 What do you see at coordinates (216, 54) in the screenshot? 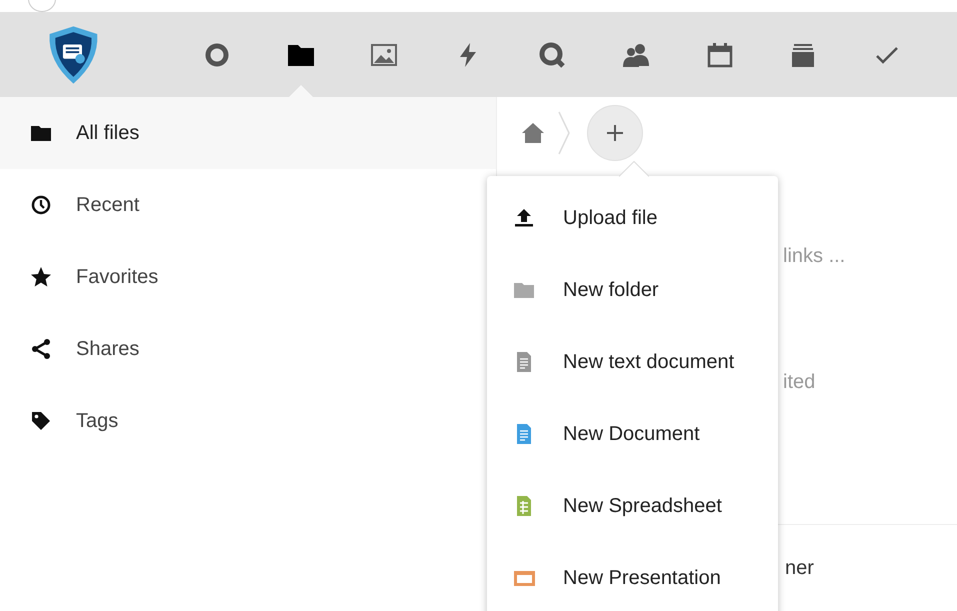
I see `circle-icon` at bounding box center [216, 54].